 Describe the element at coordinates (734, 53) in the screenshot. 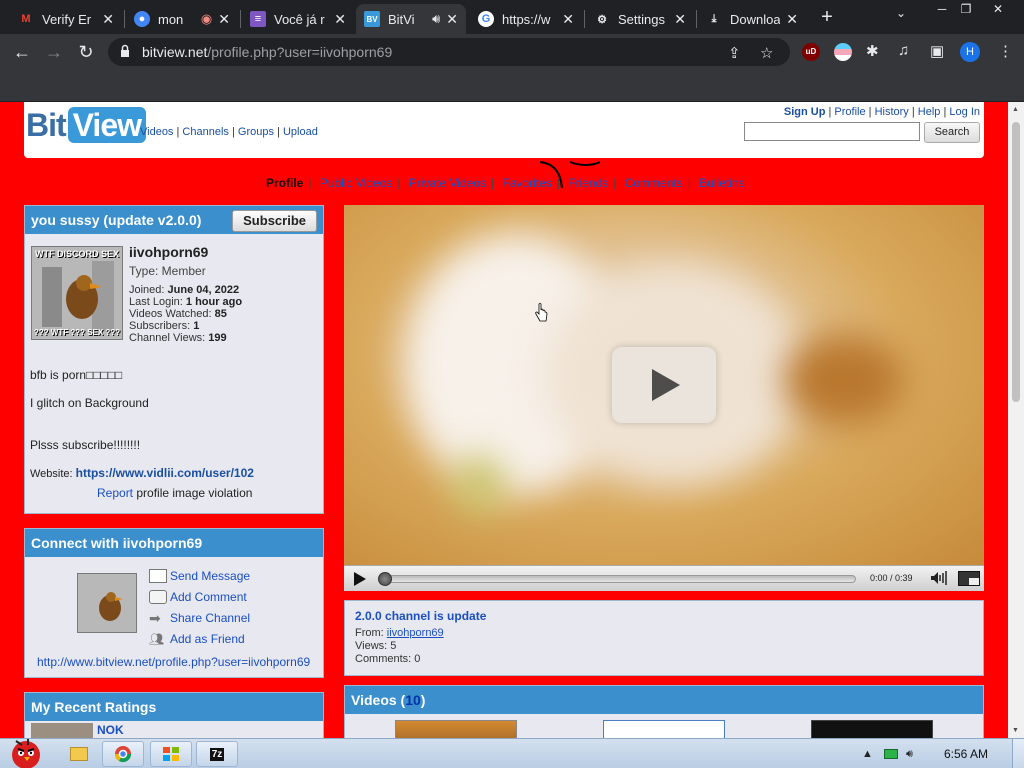

I see `share-icon: ⇪` at that location.